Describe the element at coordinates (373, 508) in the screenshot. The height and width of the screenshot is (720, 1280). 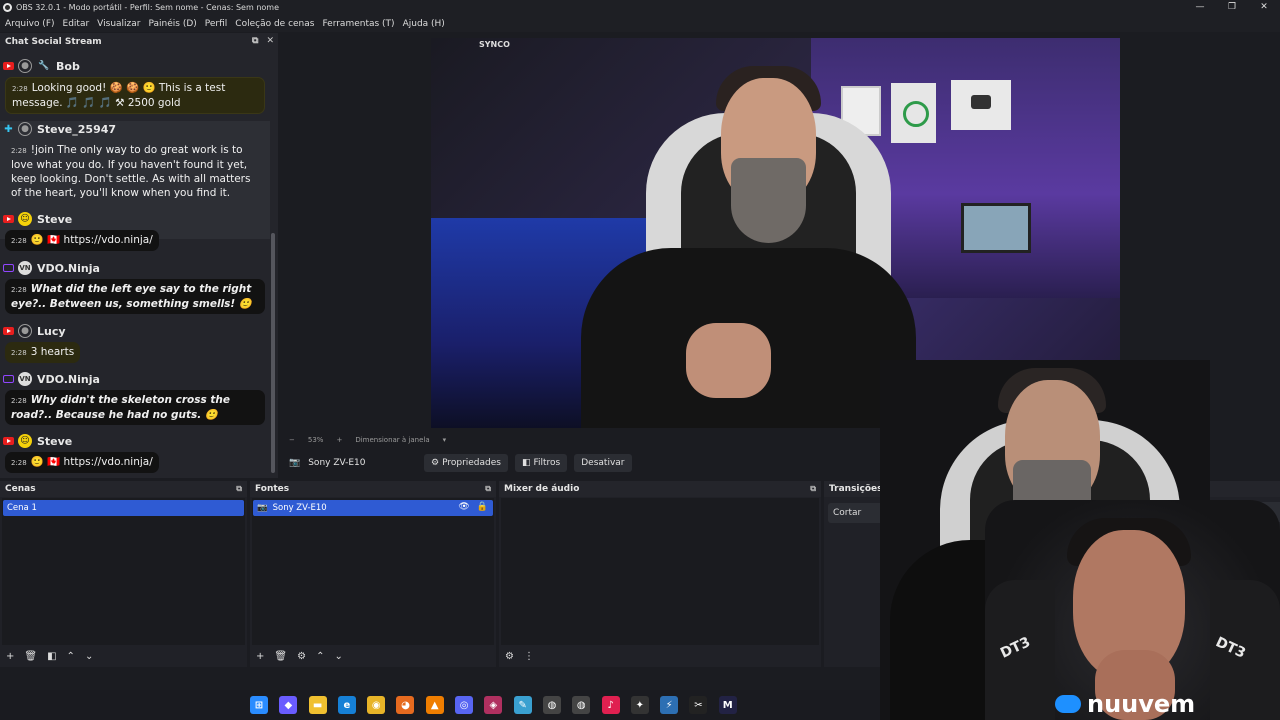
I see `source-item: 📷 Sony ZV-E10 👁 🔒` at that location.